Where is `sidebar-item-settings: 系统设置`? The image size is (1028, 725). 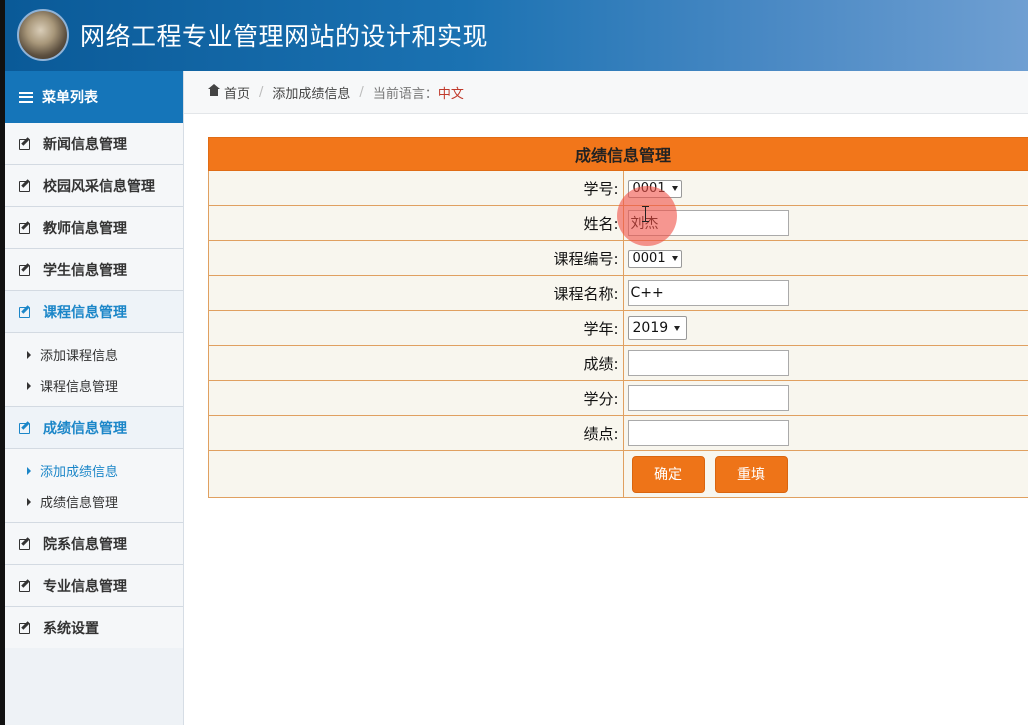
sidebar-item-settings: 系统设置 is located at coordinates (94, 627).